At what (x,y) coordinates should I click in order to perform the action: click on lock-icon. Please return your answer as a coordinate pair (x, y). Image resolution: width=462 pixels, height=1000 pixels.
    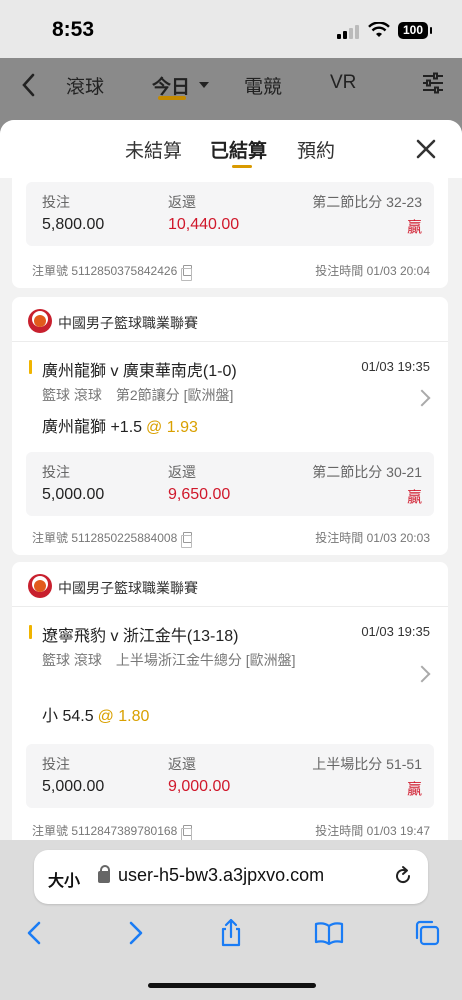
    Looking at the image, I should click on (104, 874).